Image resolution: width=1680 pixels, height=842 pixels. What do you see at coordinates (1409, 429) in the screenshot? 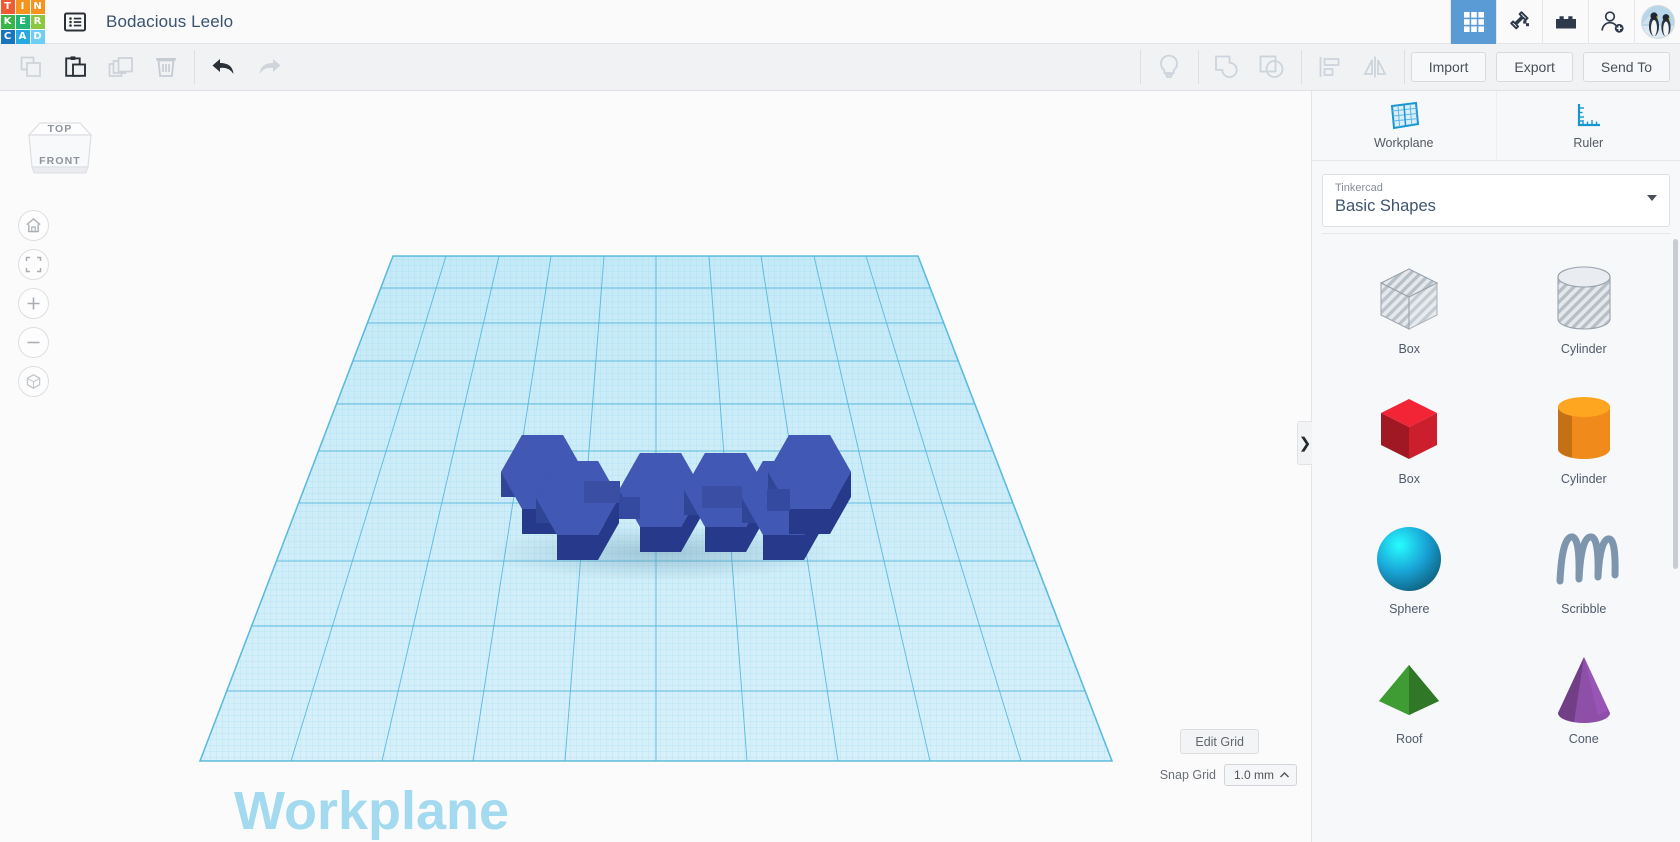
I see `box-solid-icon` at bounding box center [1409, 429].